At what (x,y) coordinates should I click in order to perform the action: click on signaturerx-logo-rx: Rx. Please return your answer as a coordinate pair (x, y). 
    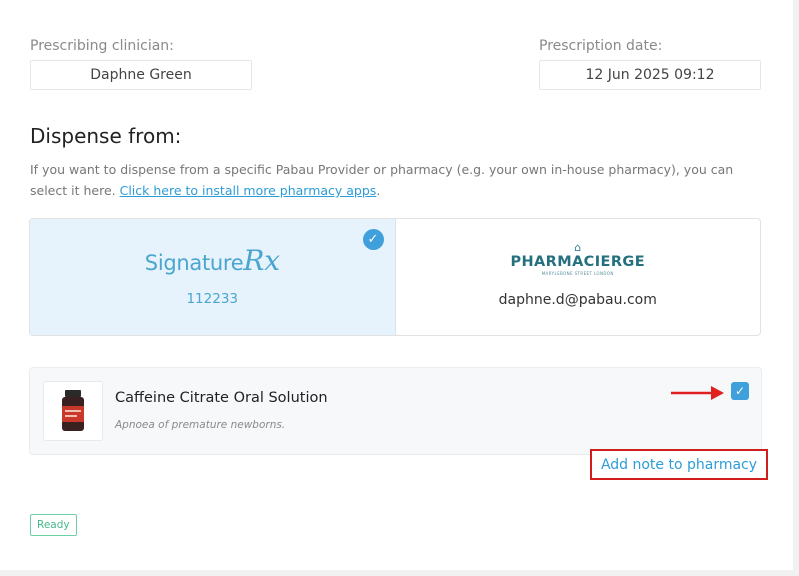
    Looking at the image, I should click on (261, 260).